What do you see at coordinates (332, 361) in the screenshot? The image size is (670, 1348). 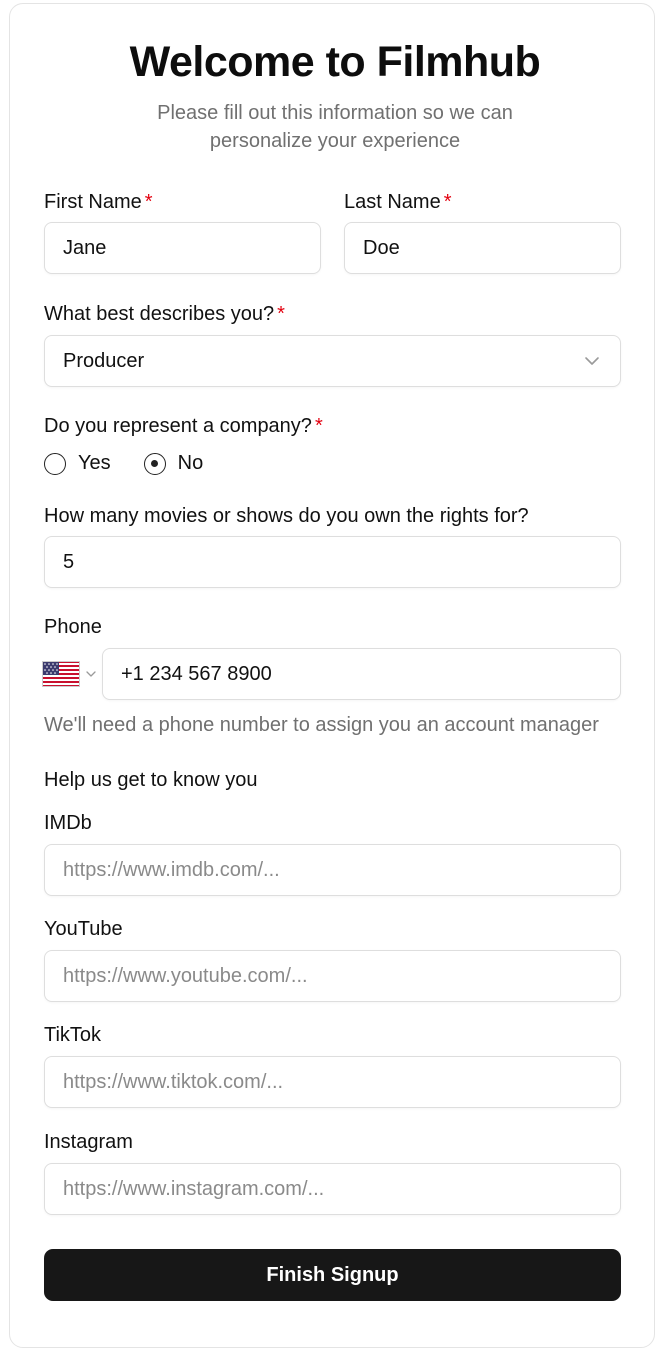 I see `role-select: Producer` at bounding box center [332, 361].